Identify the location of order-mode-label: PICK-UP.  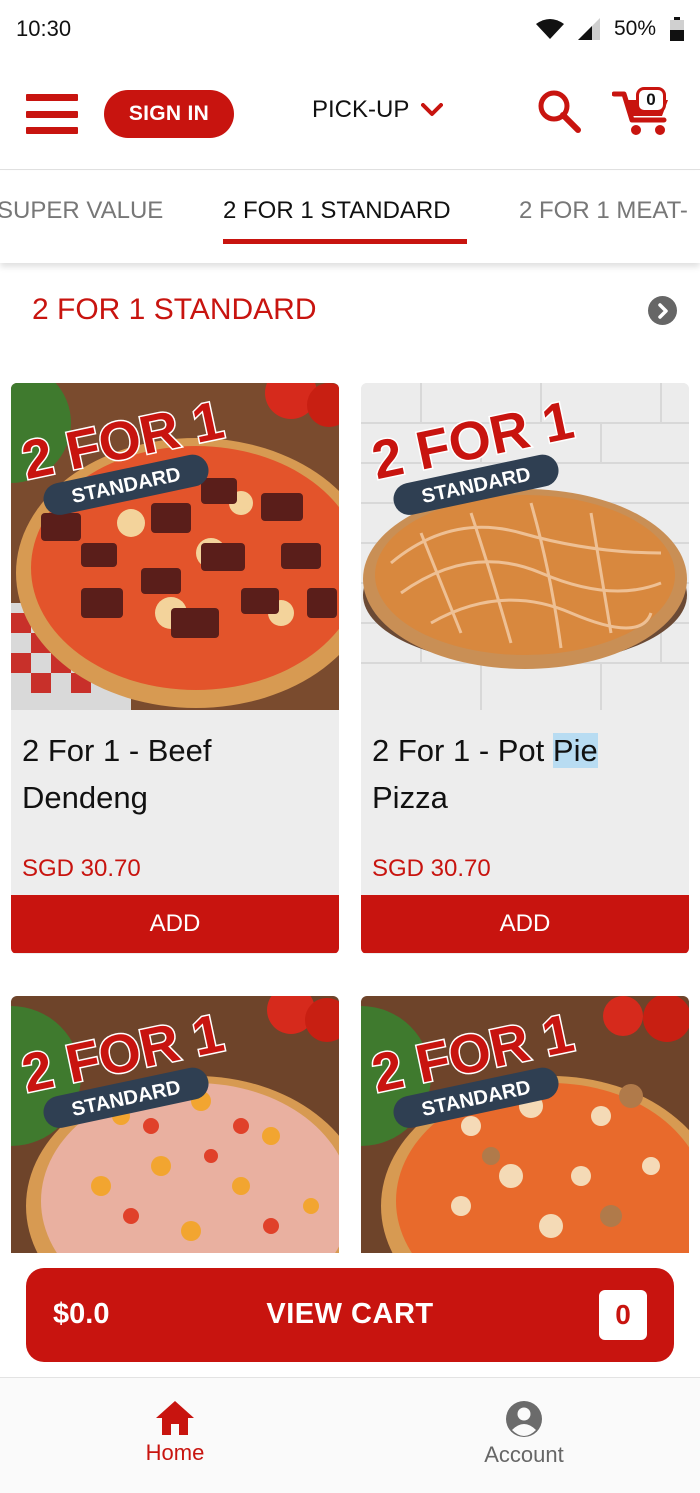
(361, 109).